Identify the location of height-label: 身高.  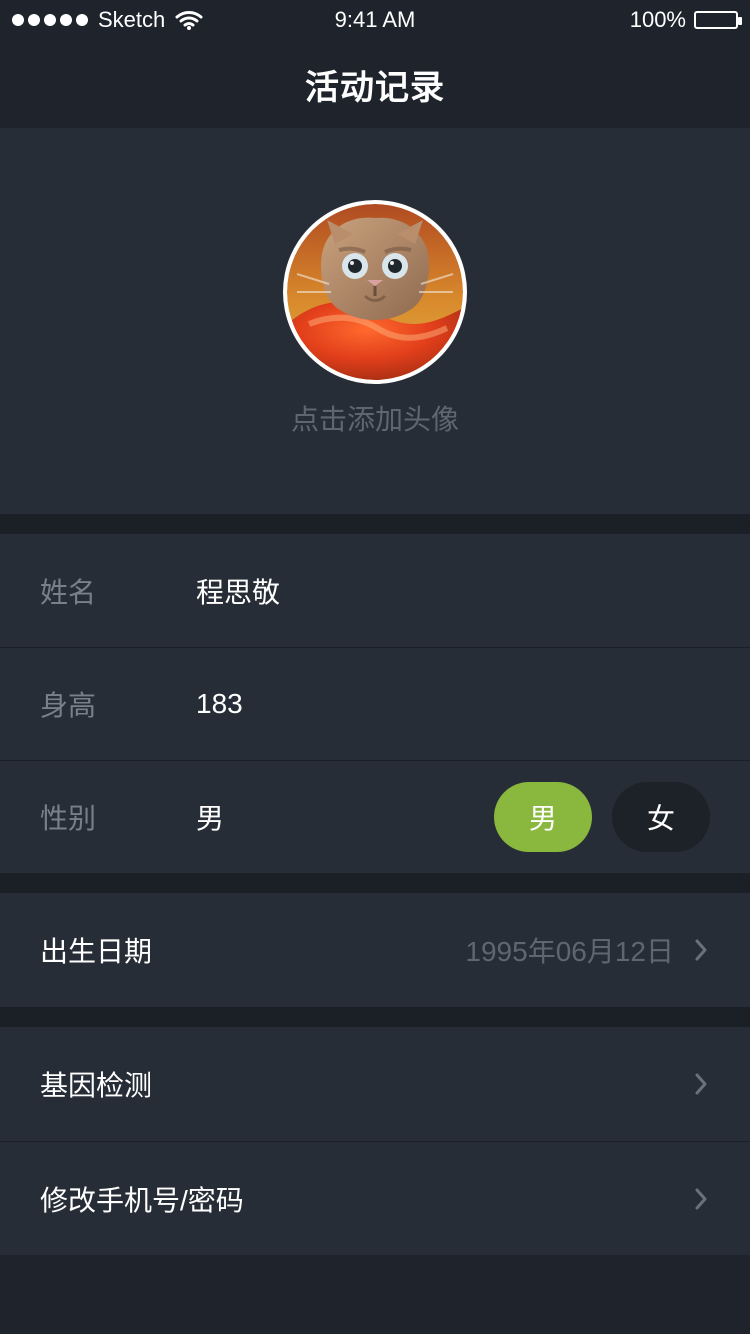
(68, 705).